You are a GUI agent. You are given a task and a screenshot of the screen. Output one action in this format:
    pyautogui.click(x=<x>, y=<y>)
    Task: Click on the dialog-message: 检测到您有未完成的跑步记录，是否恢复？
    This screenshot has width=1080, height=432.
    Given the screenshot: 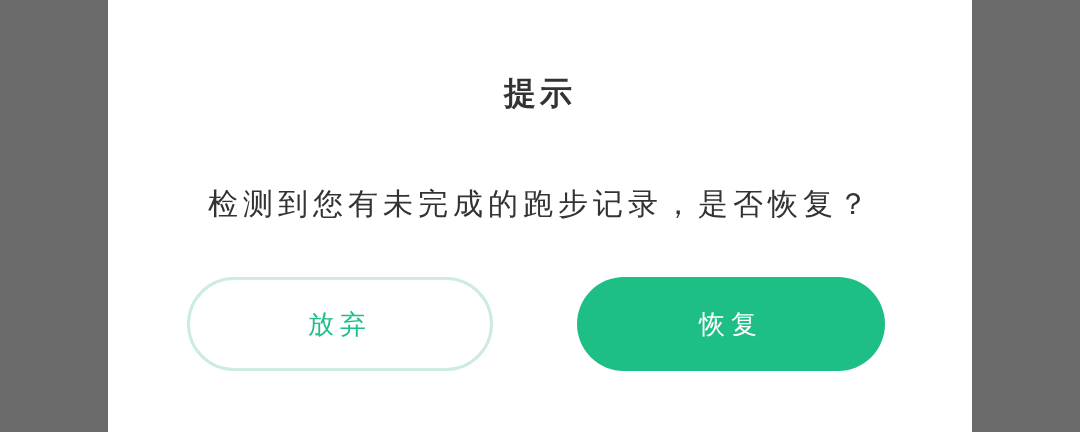 What is the action you would take?
    pyautogui.click(x=540, y=204)
    